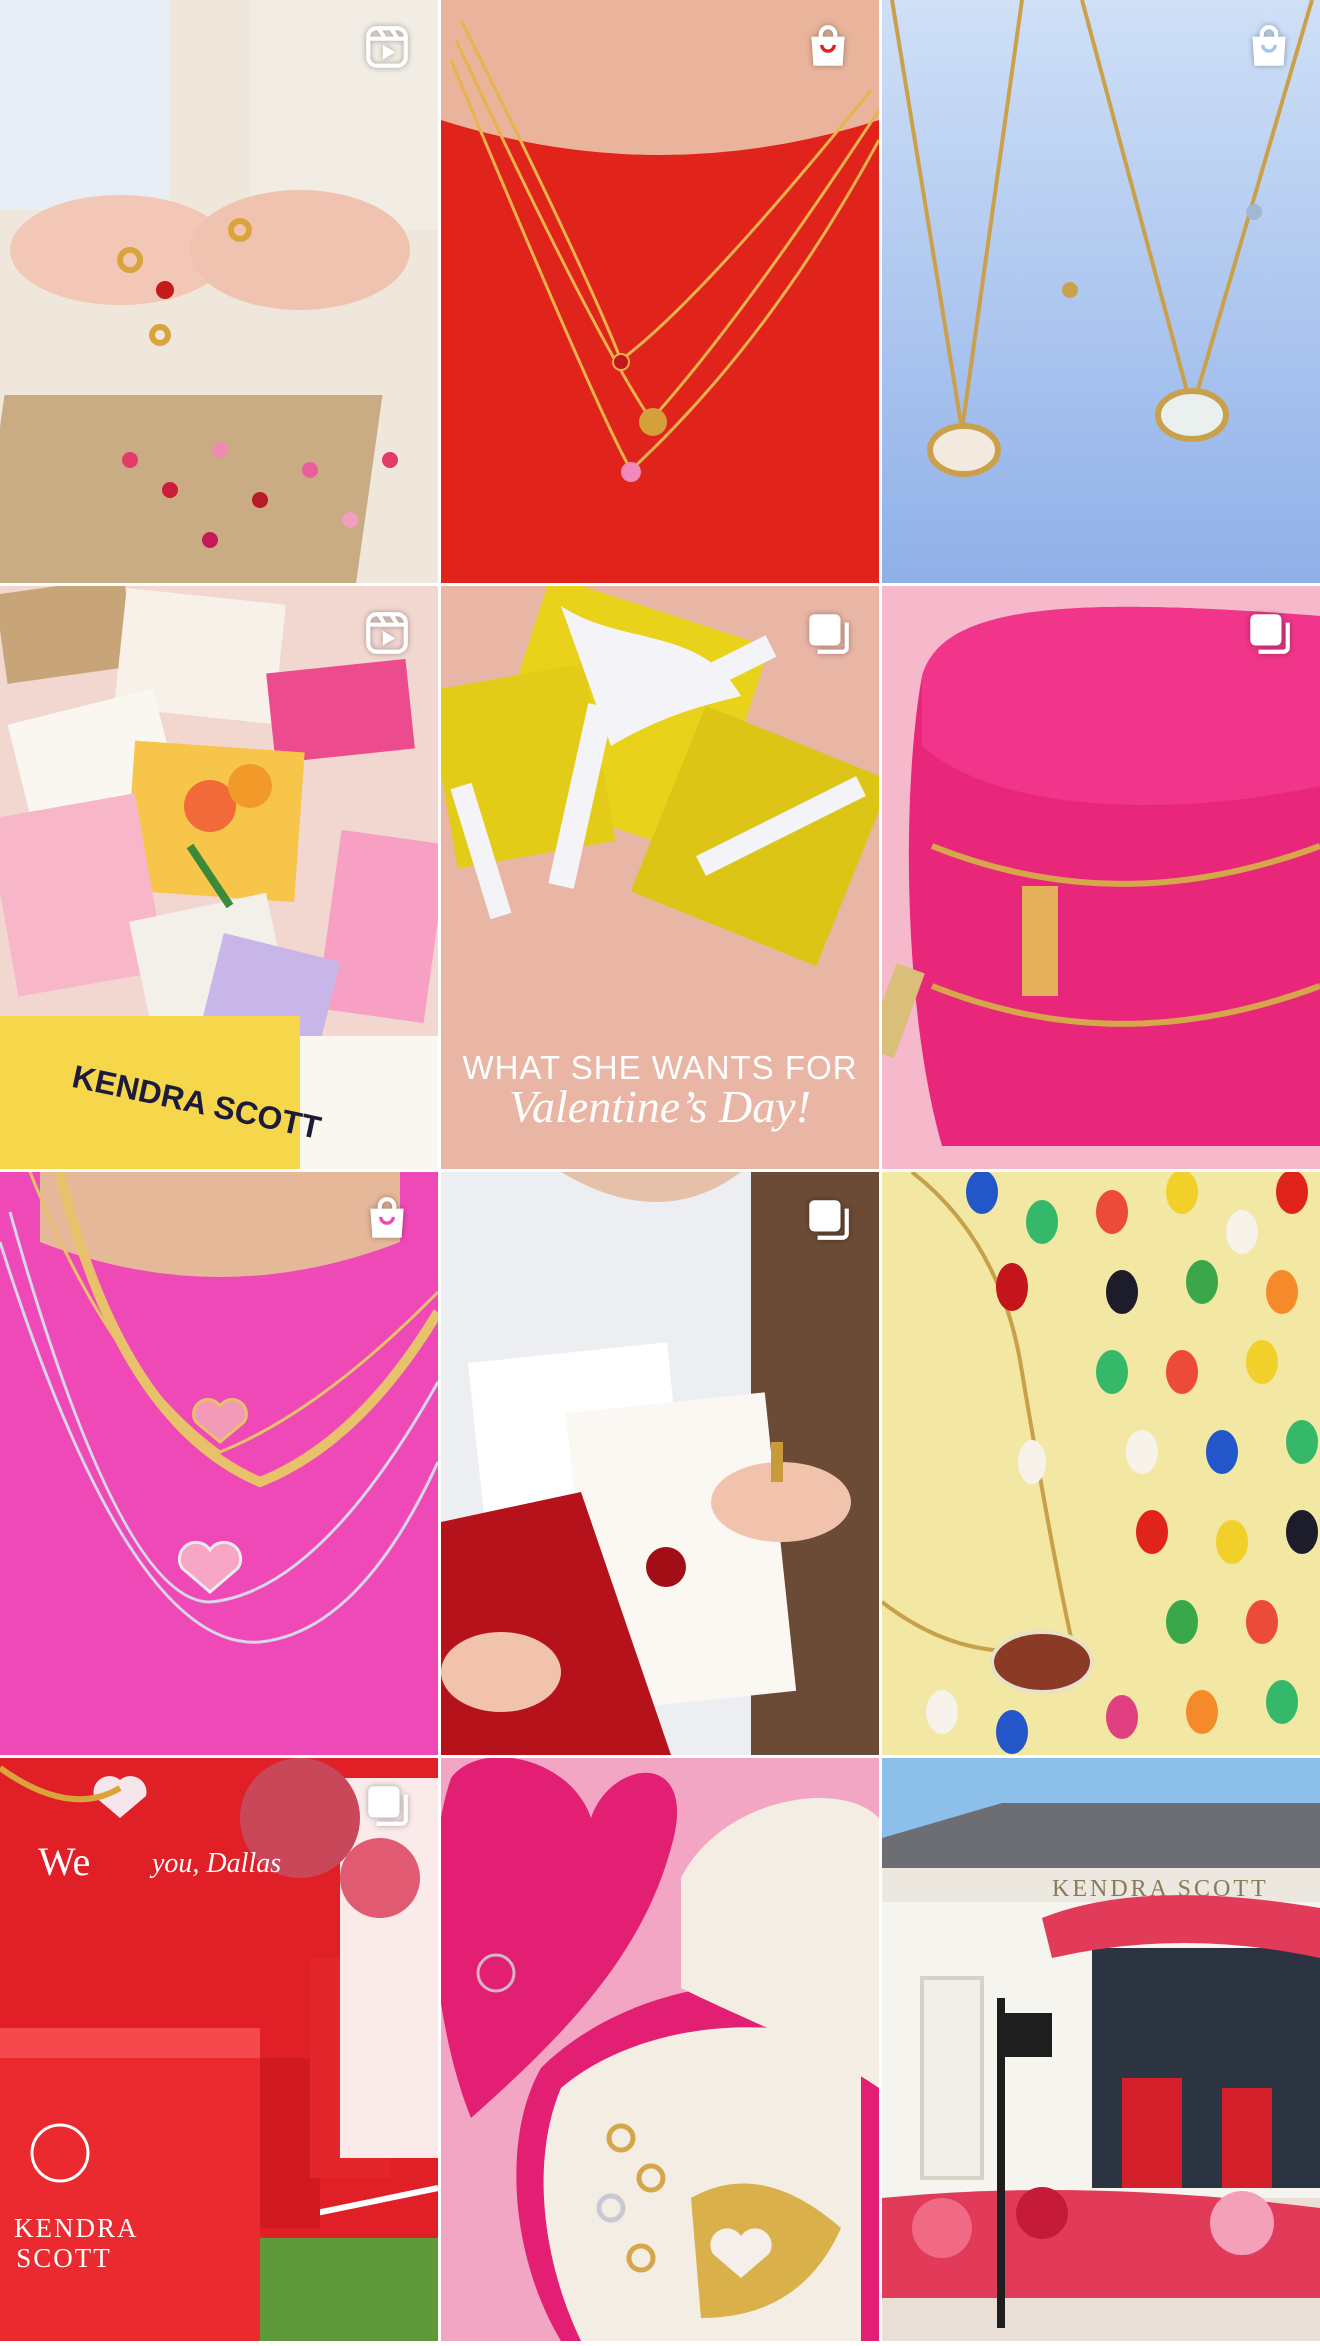  What do you see at coordinates (217, 1863) in the screenshot?
I see `sign-script: you, Dallas` at bounding box center [217, 1863].